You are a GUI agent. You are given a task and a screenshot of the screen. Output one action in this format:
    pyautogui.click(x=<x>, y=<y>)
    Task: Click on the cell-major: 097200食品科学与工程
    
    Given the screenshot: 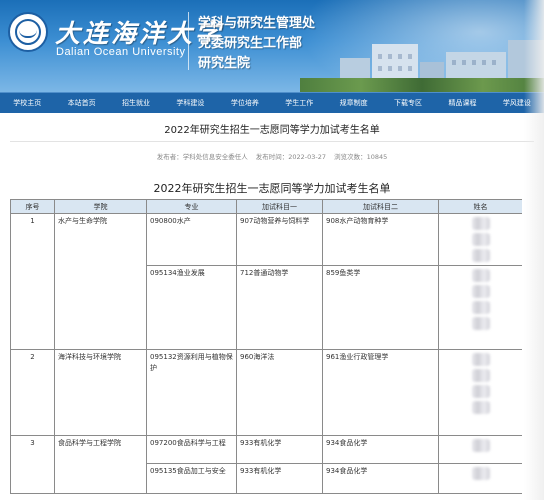 What is the action you would take?
    pyautogui.click(x=191, y=449)
    